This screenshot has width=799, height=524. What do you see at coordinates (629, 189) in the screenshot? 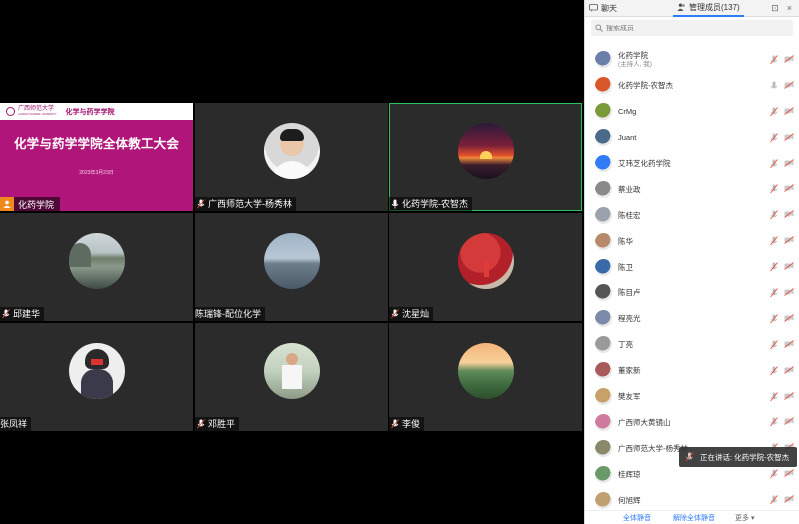
I see `member-name: 蔡业政` at bounding box center [629, 189].